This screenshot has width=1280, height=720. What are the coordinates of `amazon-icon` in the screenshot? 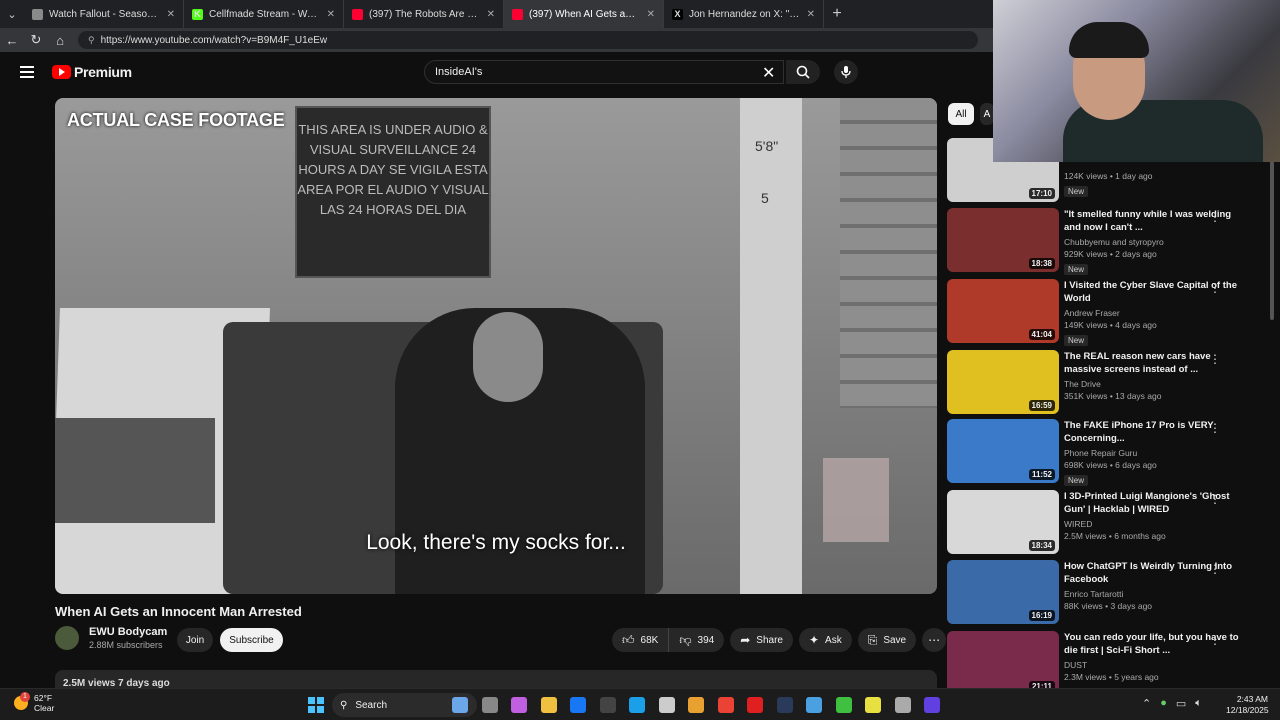 It's located at (607, 705).